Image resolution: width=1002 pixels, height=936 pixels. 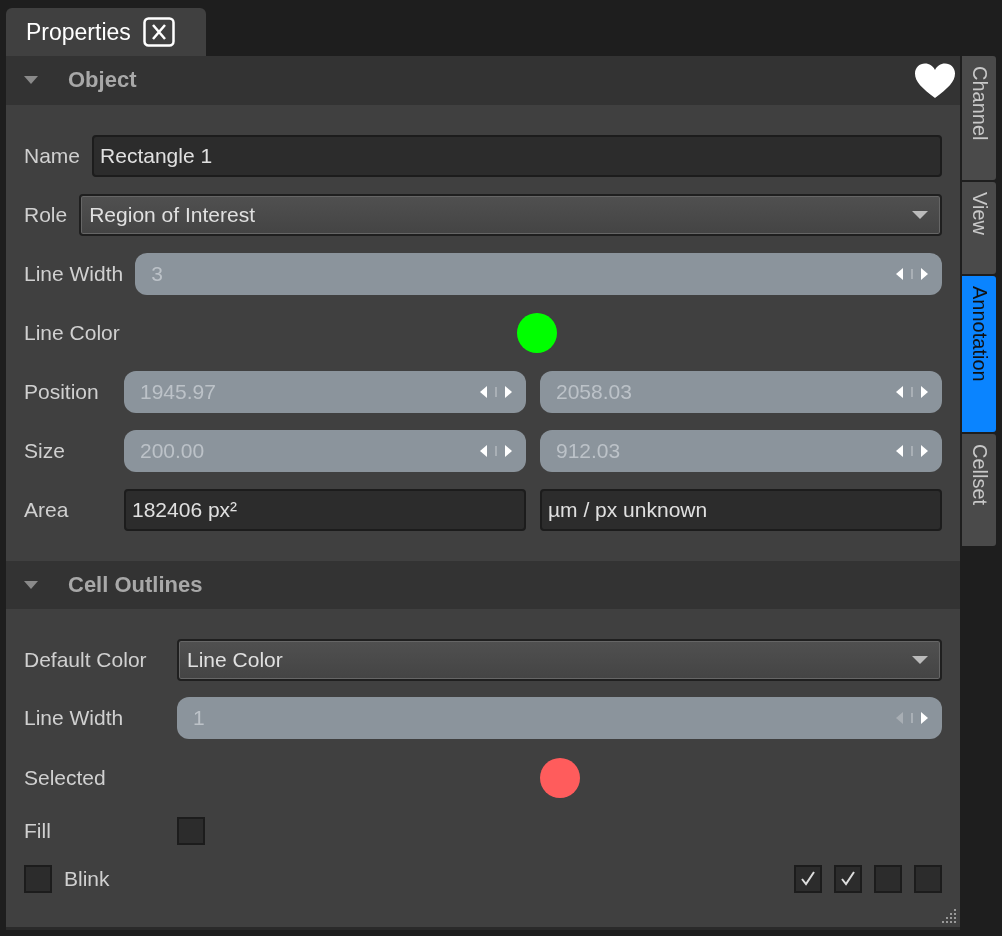 What do you see at coordinates (87, 879) in the screenshot?
I see `field-label: Blink` at bounding box center [87, 879].